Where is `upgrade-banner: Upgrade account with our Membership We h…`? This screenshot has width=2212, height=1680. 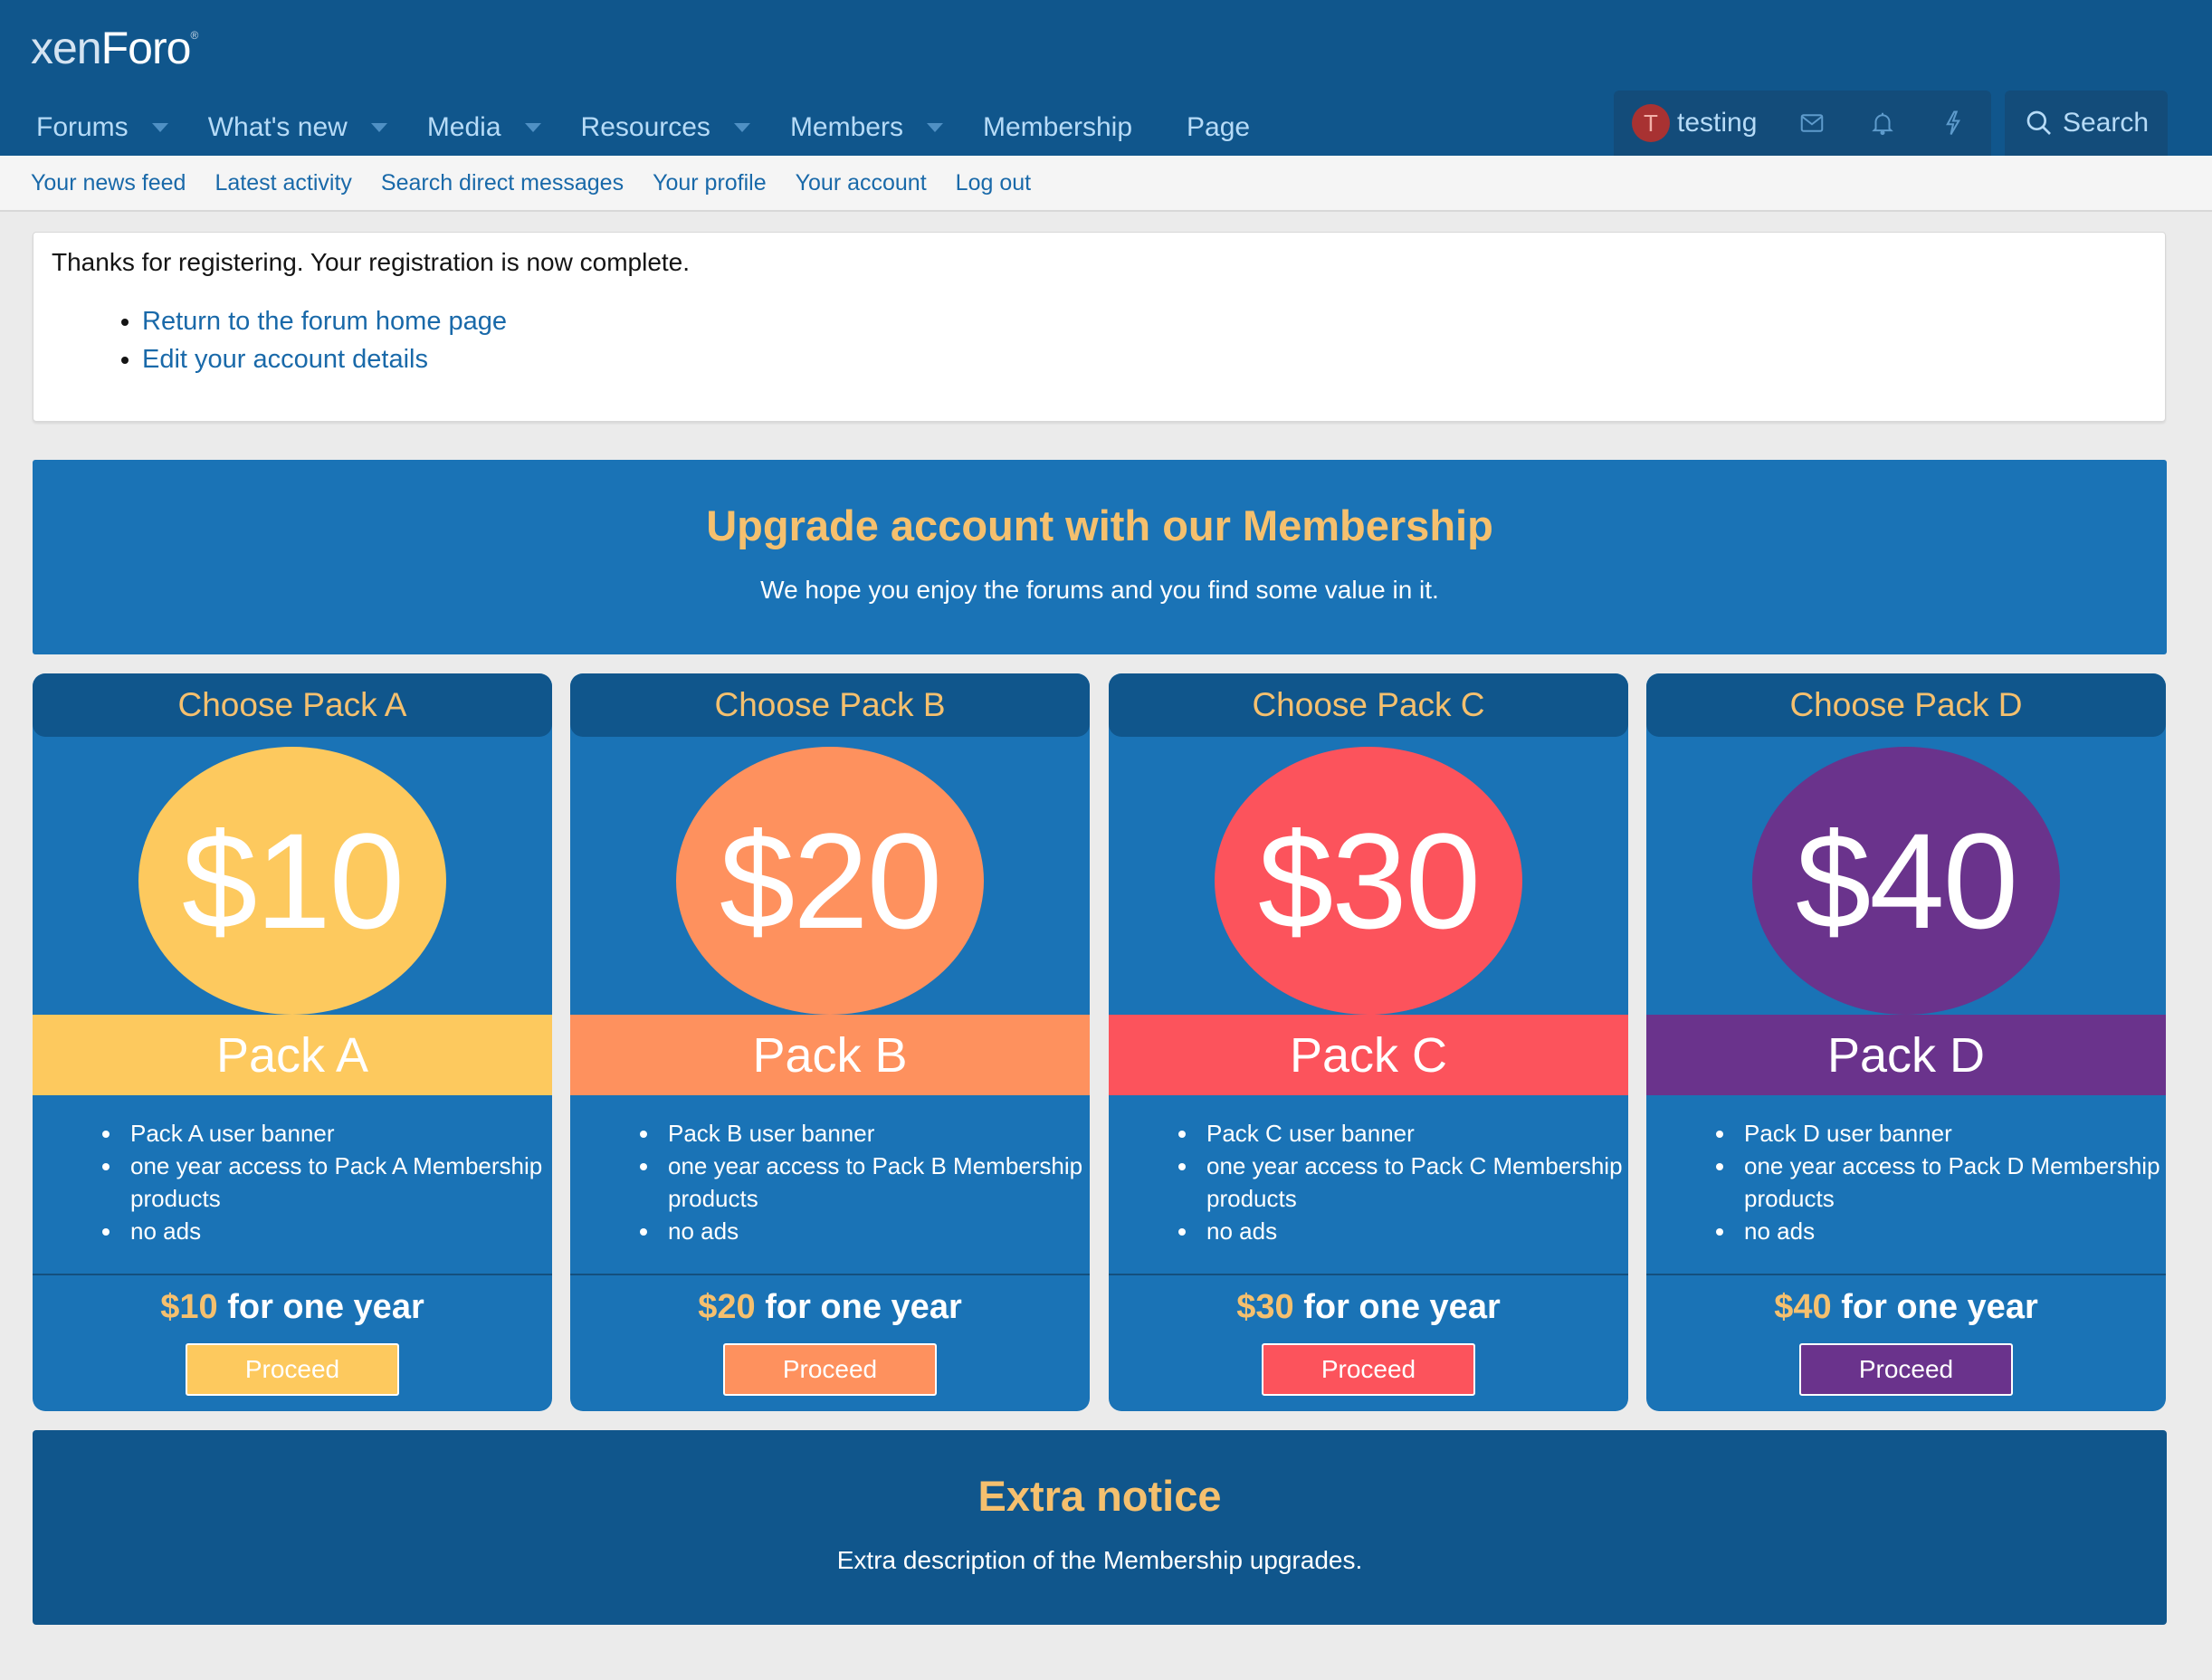 upgrade-banner: Upgrade account with our Membership We h… is located at coordinates (1100, 557).